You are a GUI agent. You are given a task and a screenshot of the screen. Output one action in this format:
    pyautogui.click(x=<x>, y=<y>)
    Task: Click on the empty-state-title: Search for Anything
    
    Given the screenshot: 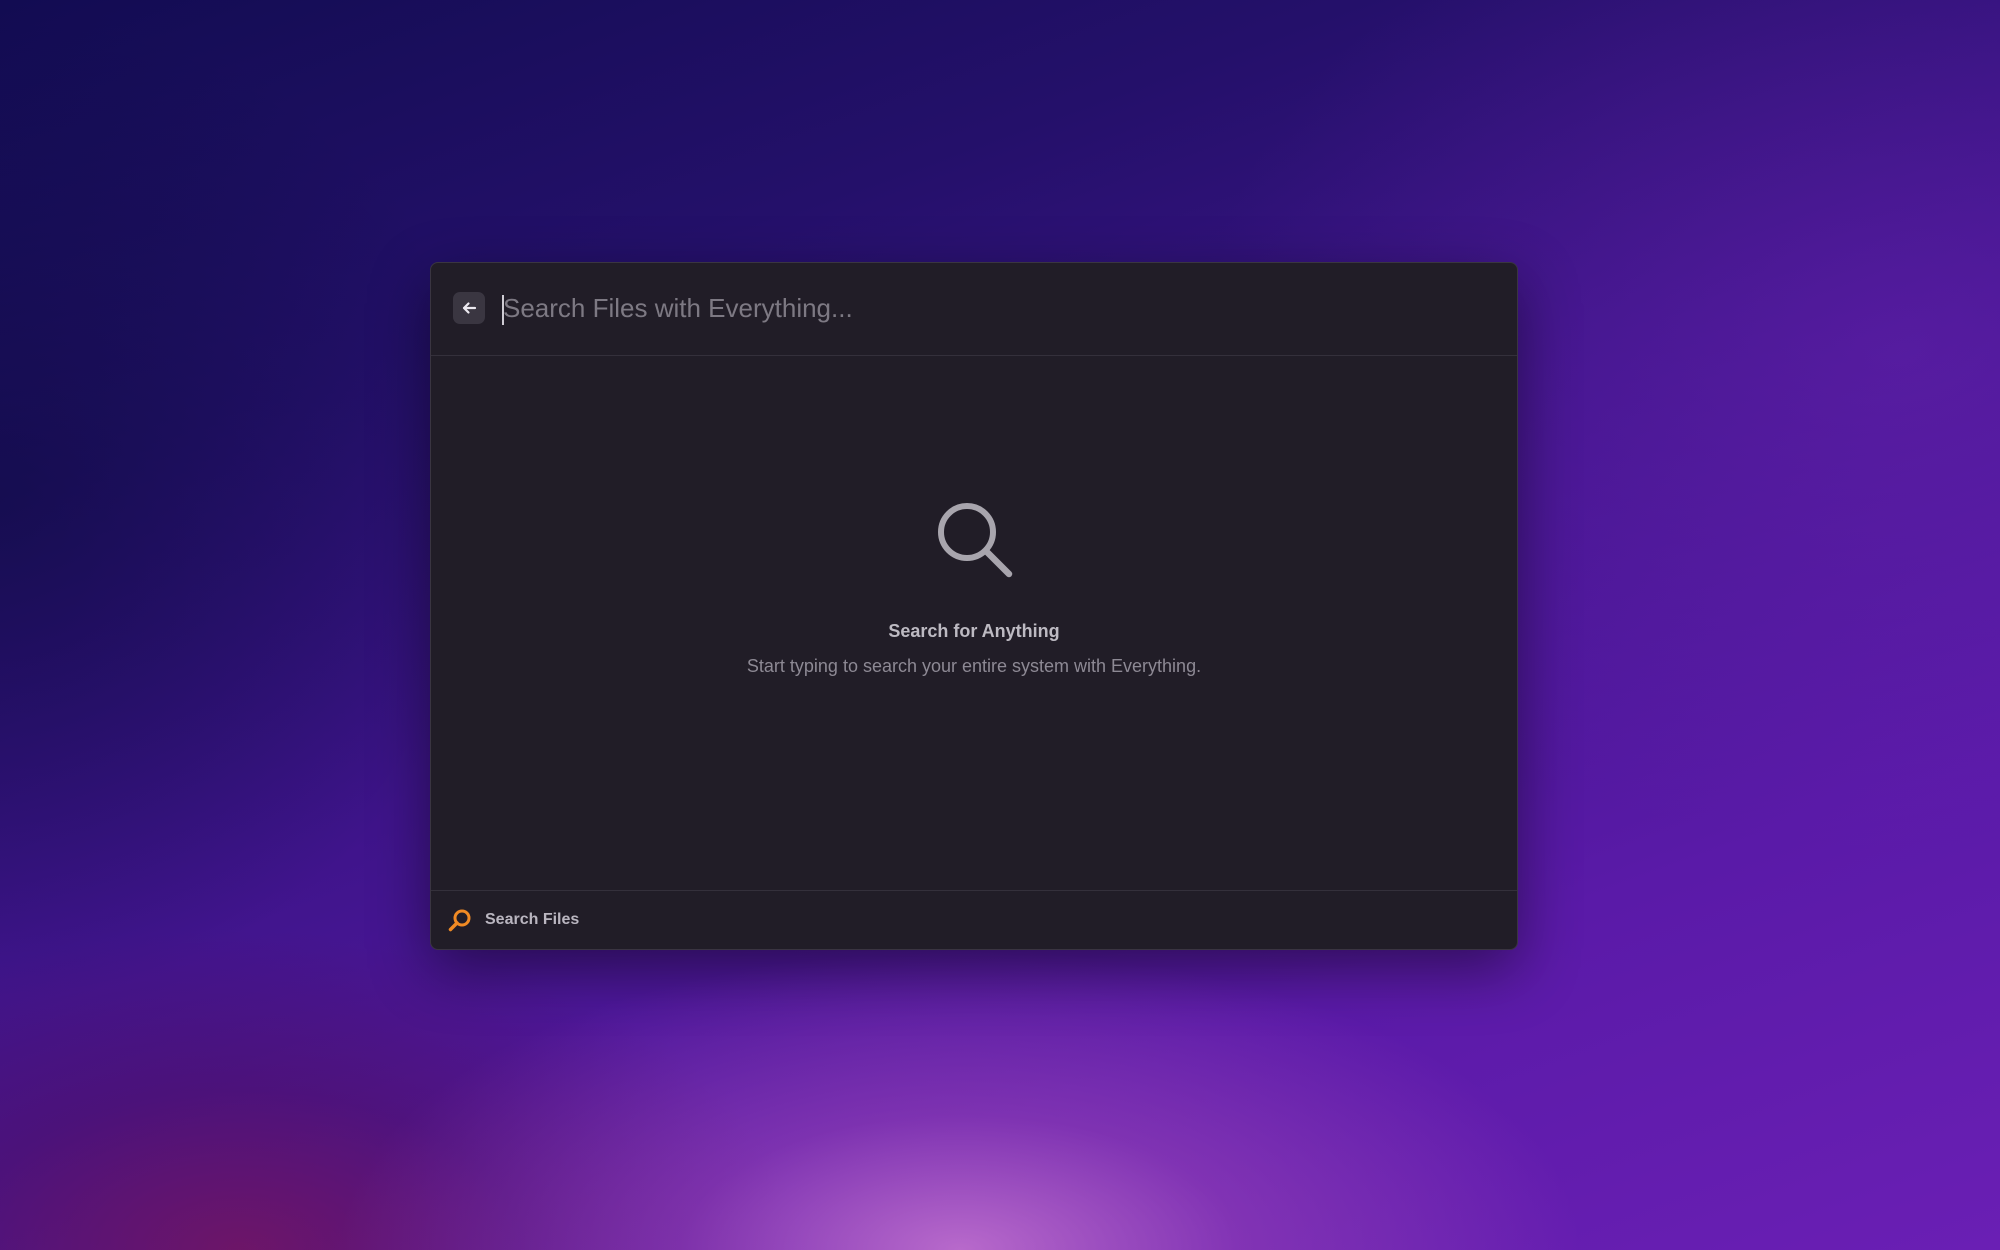 What is the action you would take?
    pyautogui.click(x=974, y=631)
    